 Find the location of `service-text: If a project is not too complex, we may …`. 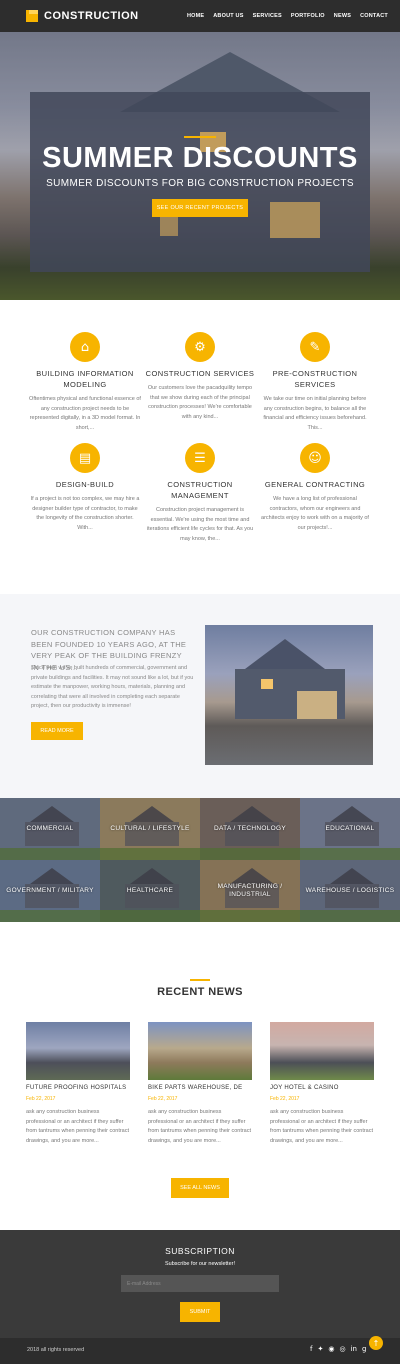

service-text: If a project is not too complex, we may … is located at coordinates (85, 513).